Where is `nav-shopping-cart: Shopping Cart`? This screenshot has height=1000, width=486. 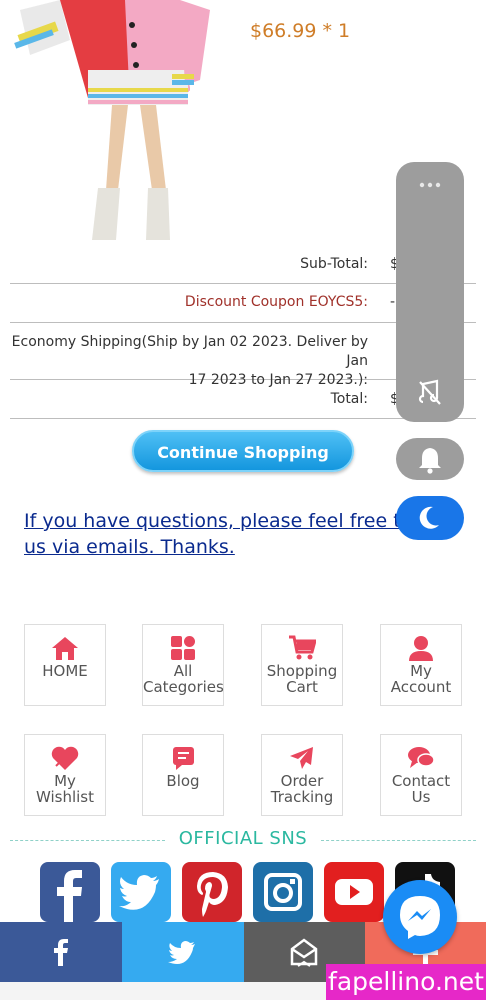 nav-shopping-cart: Shopping Cart is located at coordinates (302, 665).